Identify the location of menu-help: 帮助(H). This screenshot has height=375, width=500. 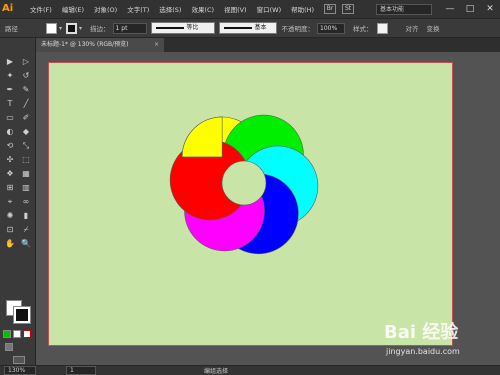
(302, 9).